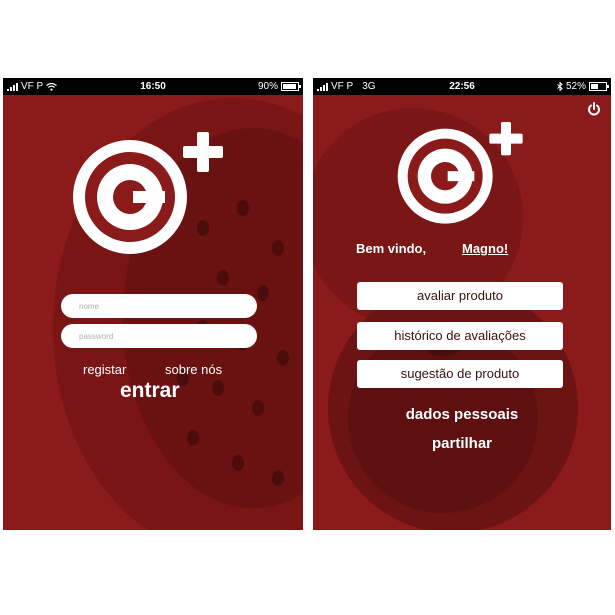  Describe the element at coordinates (104, 369) in the screenshot. I see `register-link: registar` at that location.